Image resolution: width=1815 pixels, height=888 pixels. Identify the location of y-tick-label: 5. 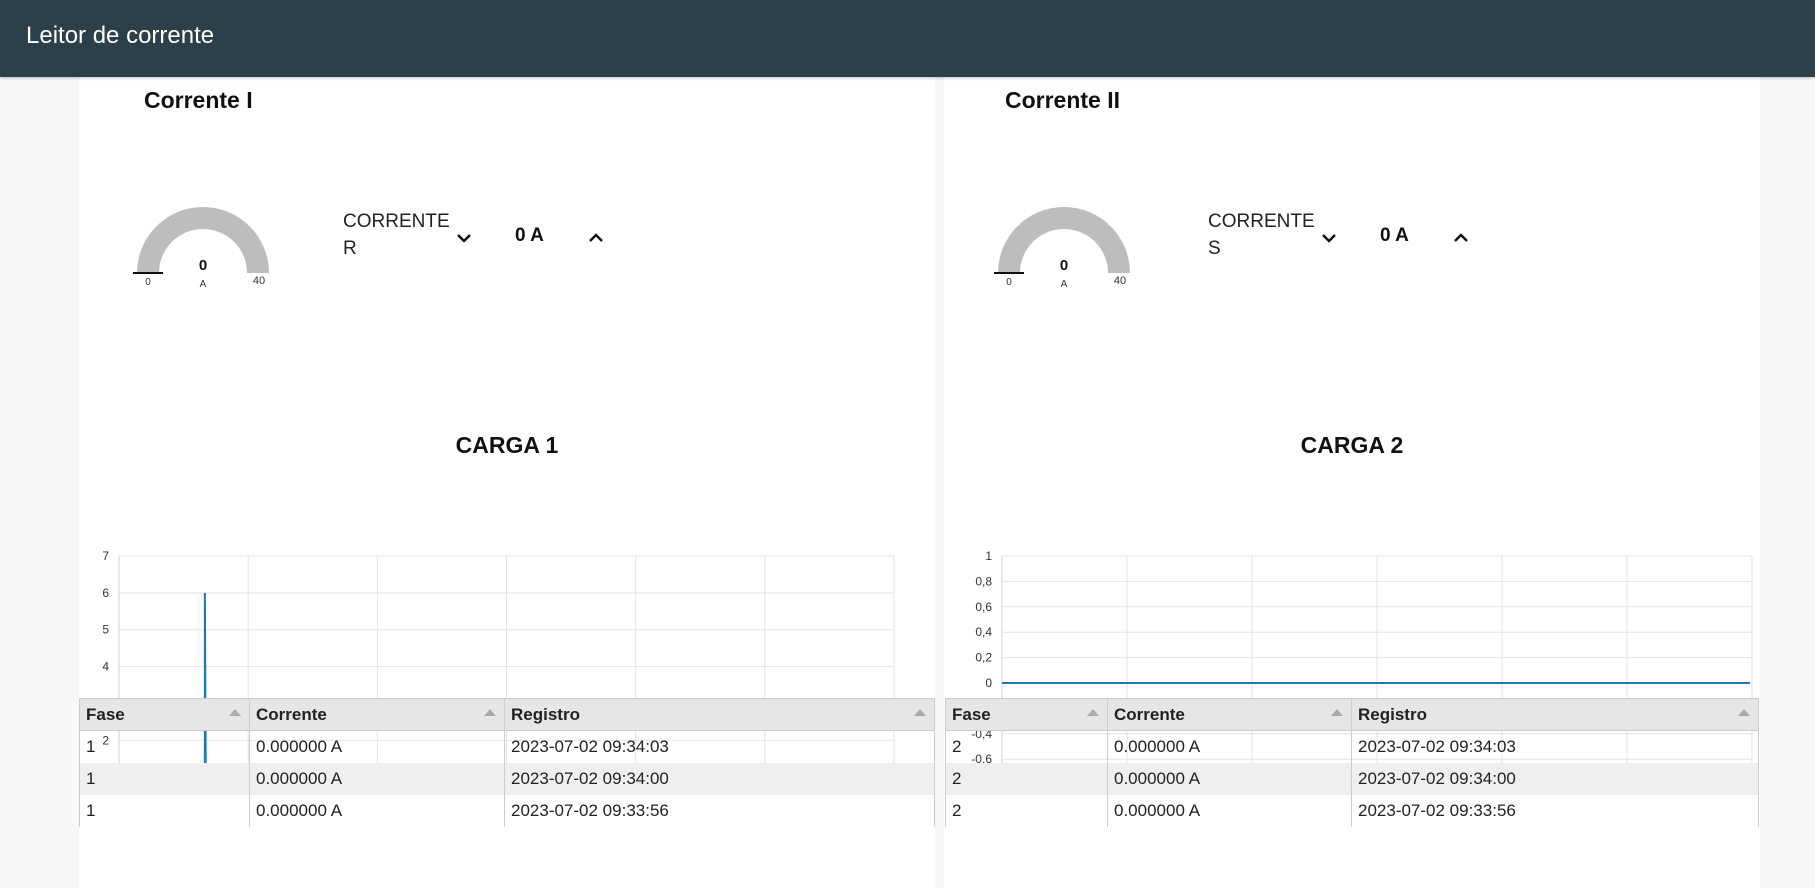
(105, 630).